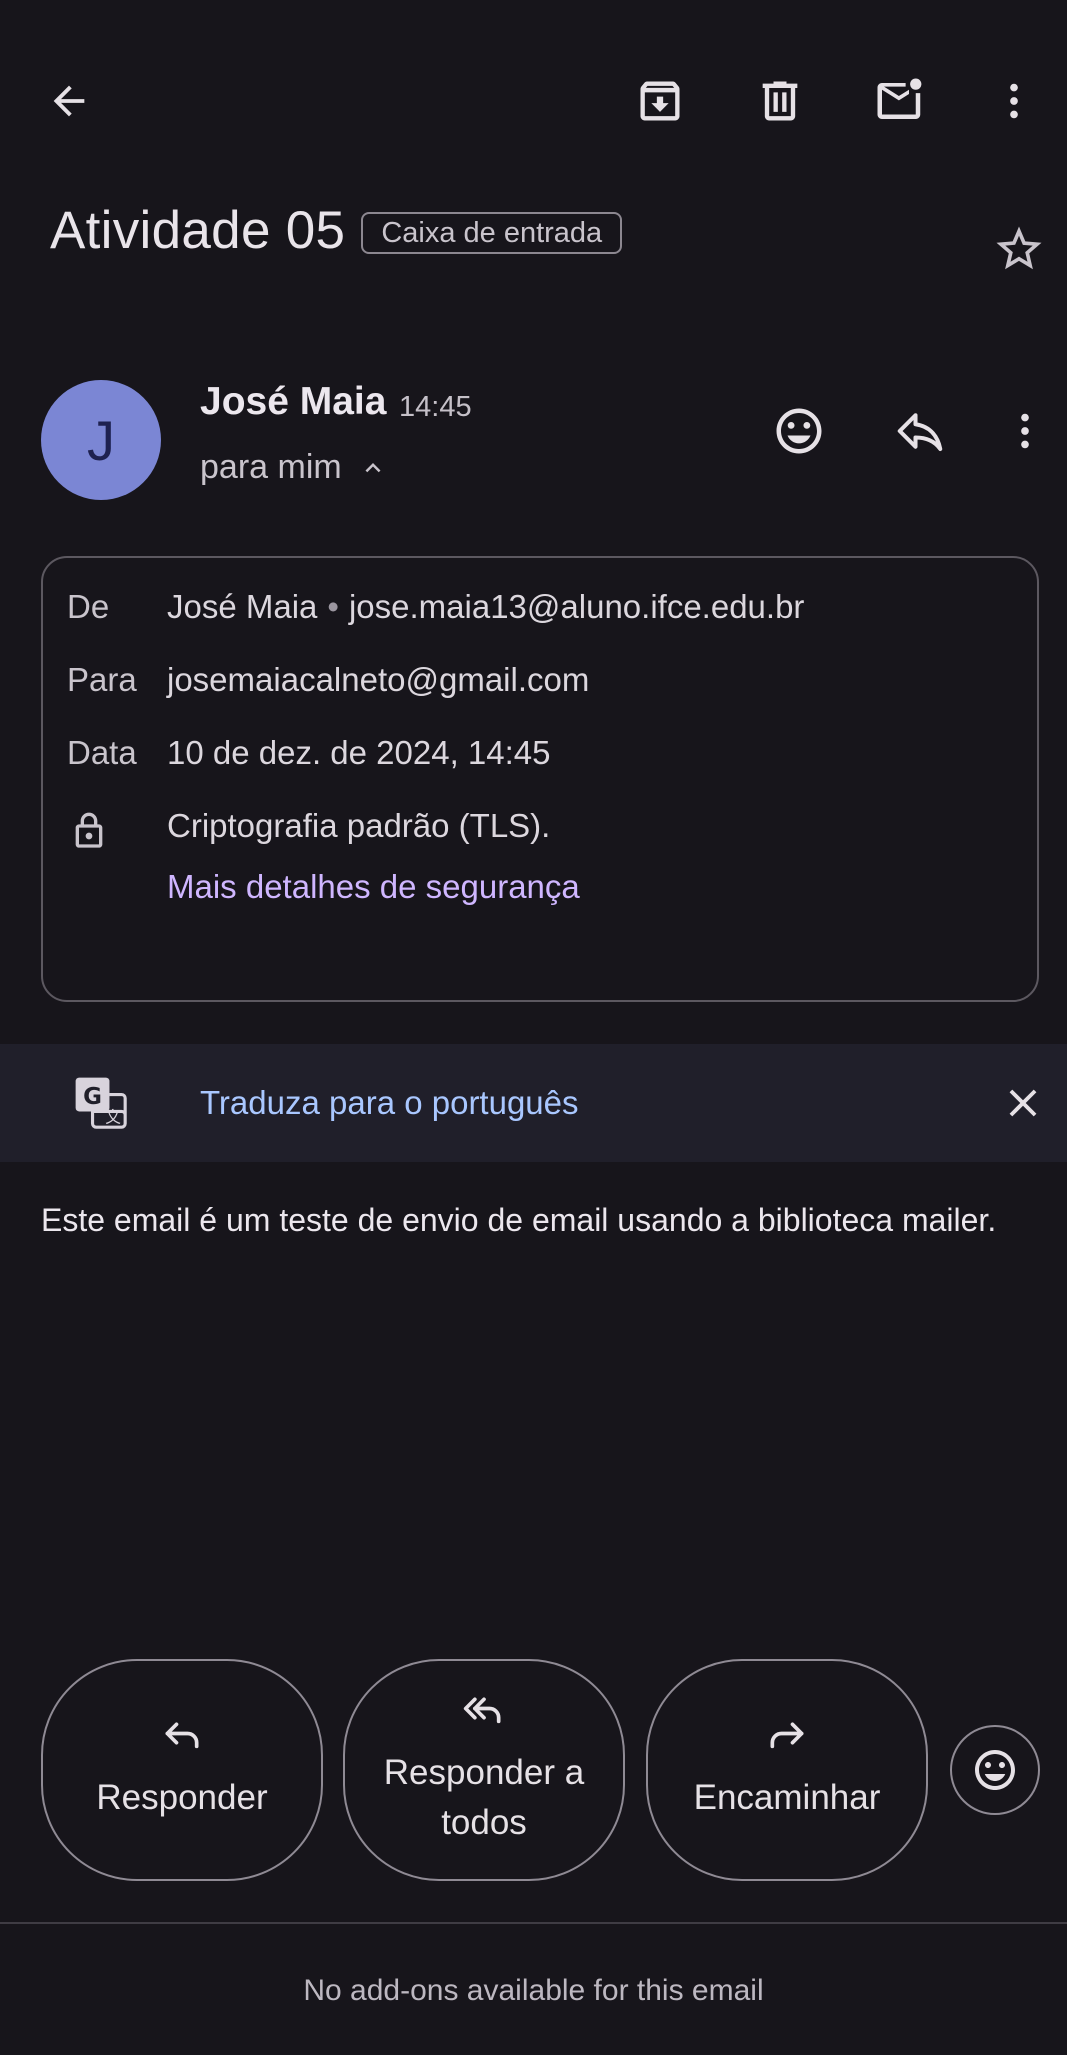  I want to click on recipient-toggle: para mim, so click(294, 467).